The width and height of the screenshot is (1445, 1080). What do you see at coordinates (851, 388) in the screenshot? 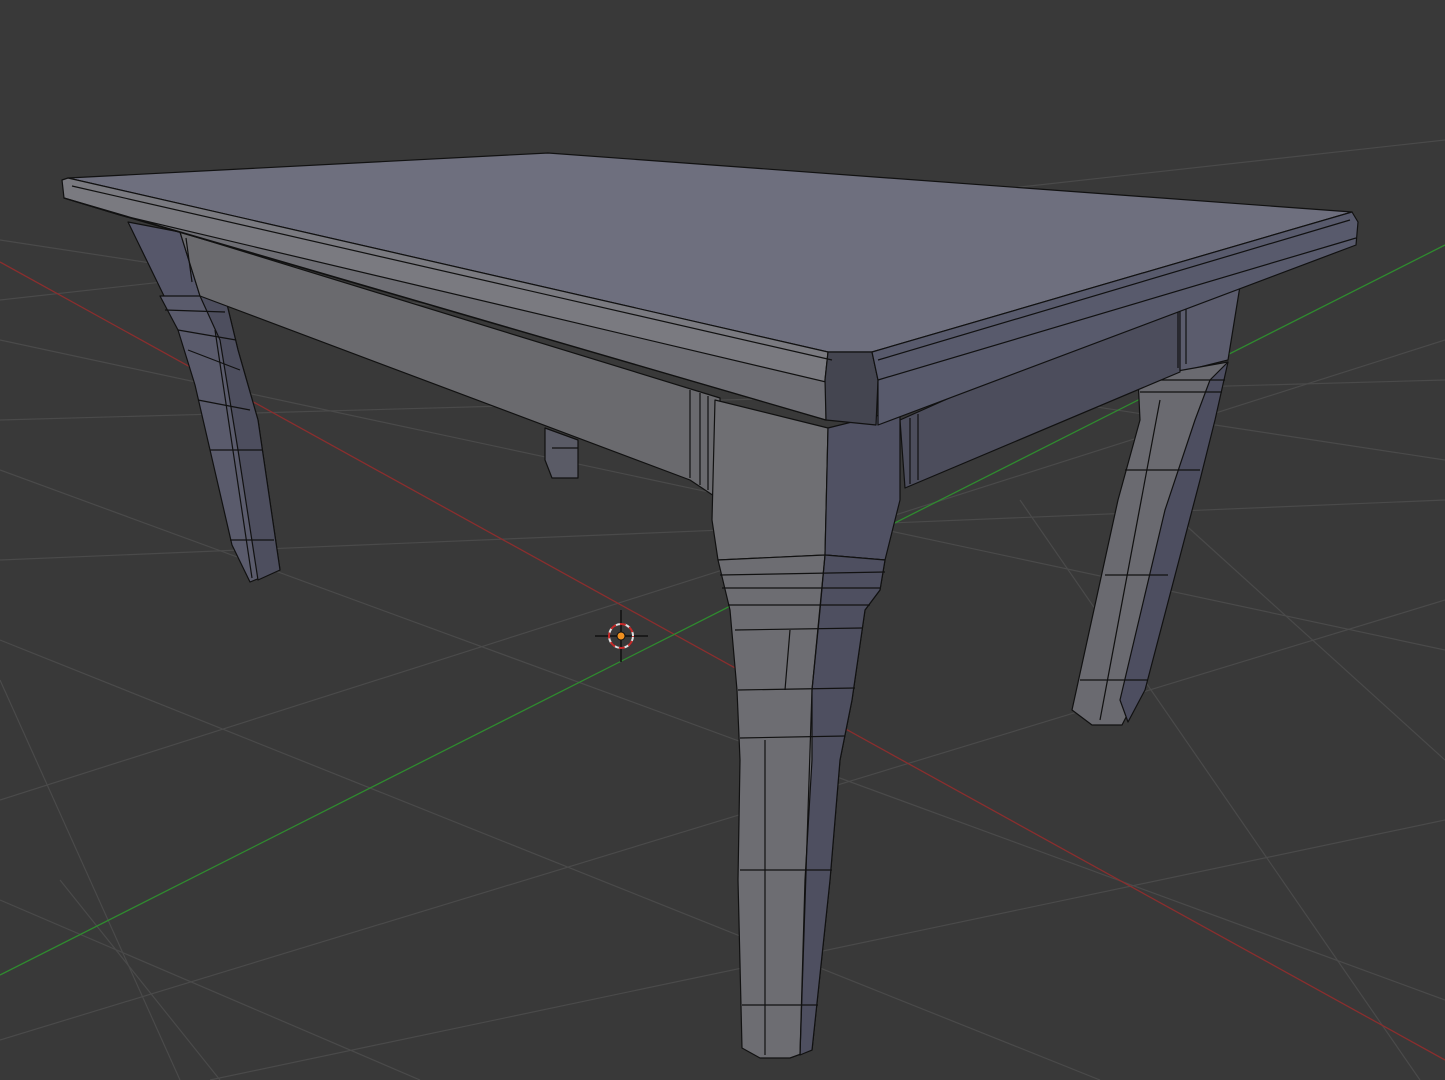
I see `top-edge-corner` at bounding box center [851, 388].